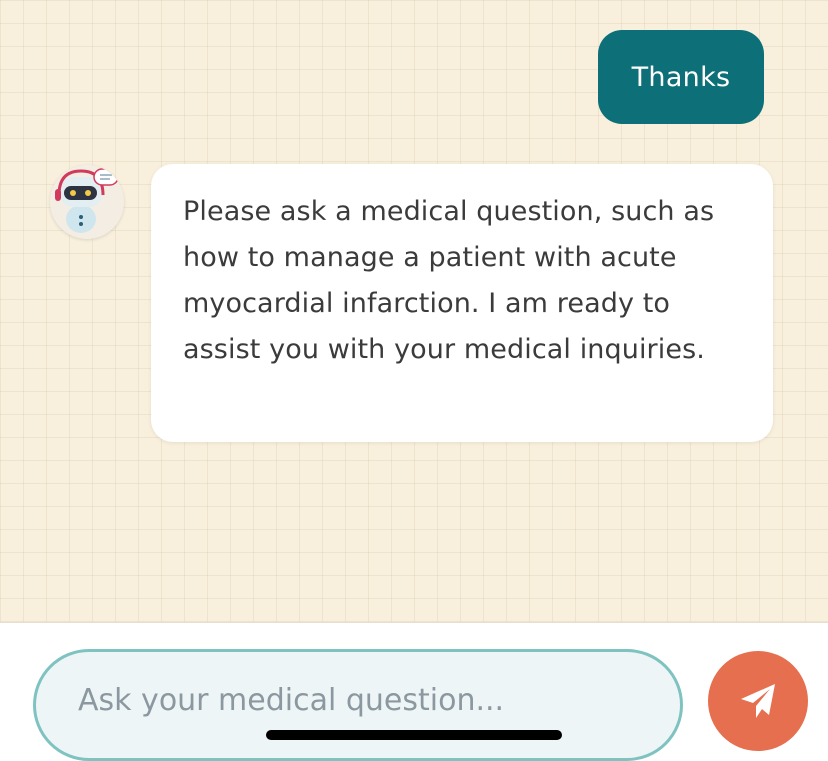  What do you see at coordinates (414, 735) in the screenshot?
I see `home-indicator` at bounding box center [414, 735].